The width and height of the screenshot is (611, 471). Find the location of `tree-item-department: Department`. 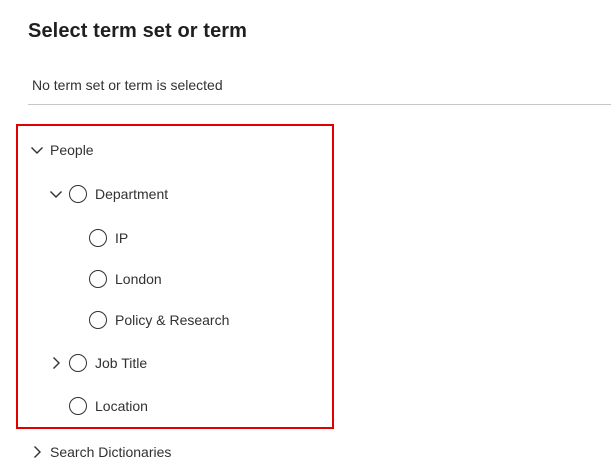

tree-item-department: Department is located at coordinates (108, 194).